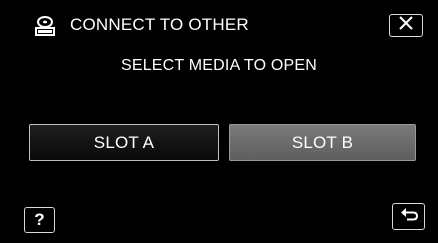 Image resolution: width=438 pixels, height=243 pixels. Describe the element at coordinates (124, 142) in the screenshot. I see `slot-a-button: SLOT A` at that location.